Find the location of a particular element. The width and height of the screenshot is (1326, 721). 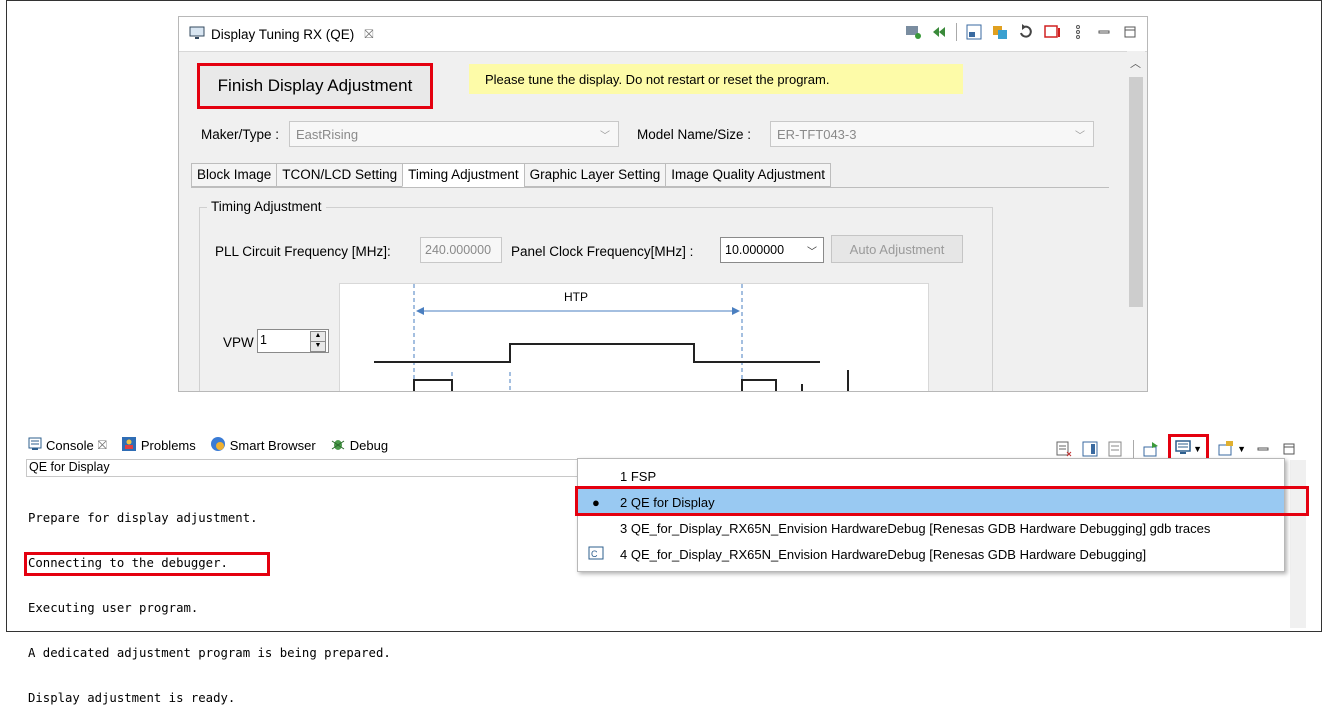

model-dropdown: ER-TFT043-3 ﹀ is located at coordinates (932, 134).